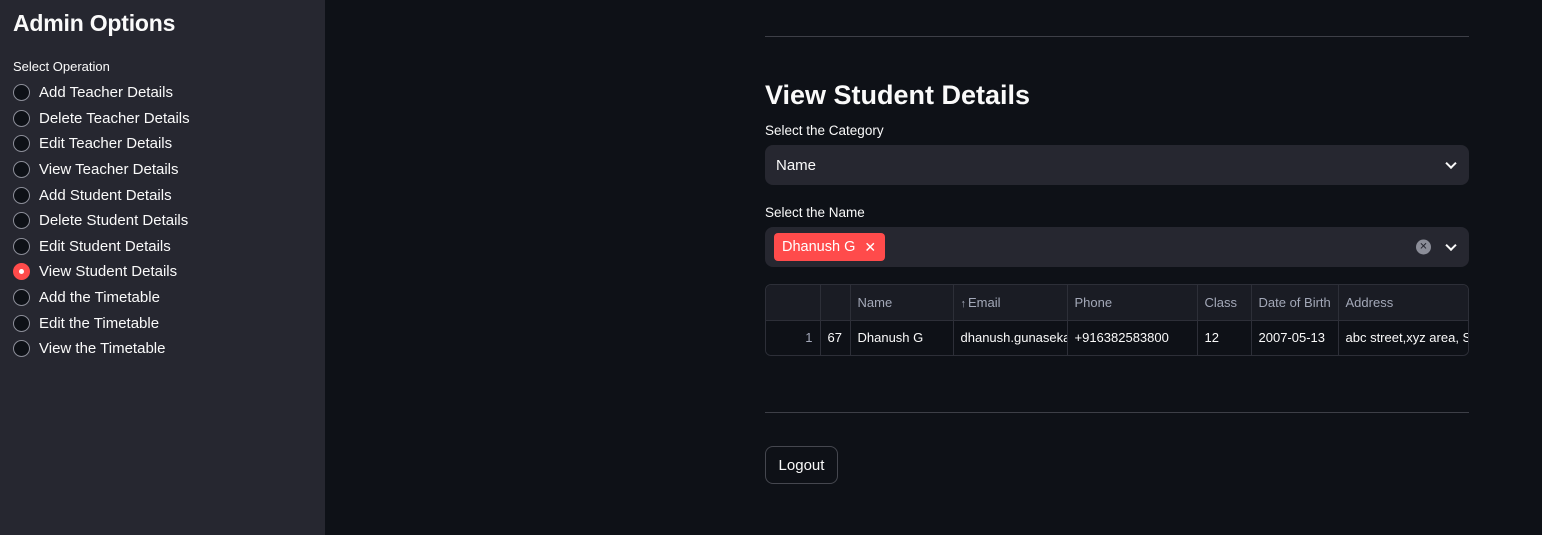 This screenshot has height=535, width=1542. Describe the element at coordinates (1423, 247) in the screenshot. I see `clear-all-icon: ✕` at that location.